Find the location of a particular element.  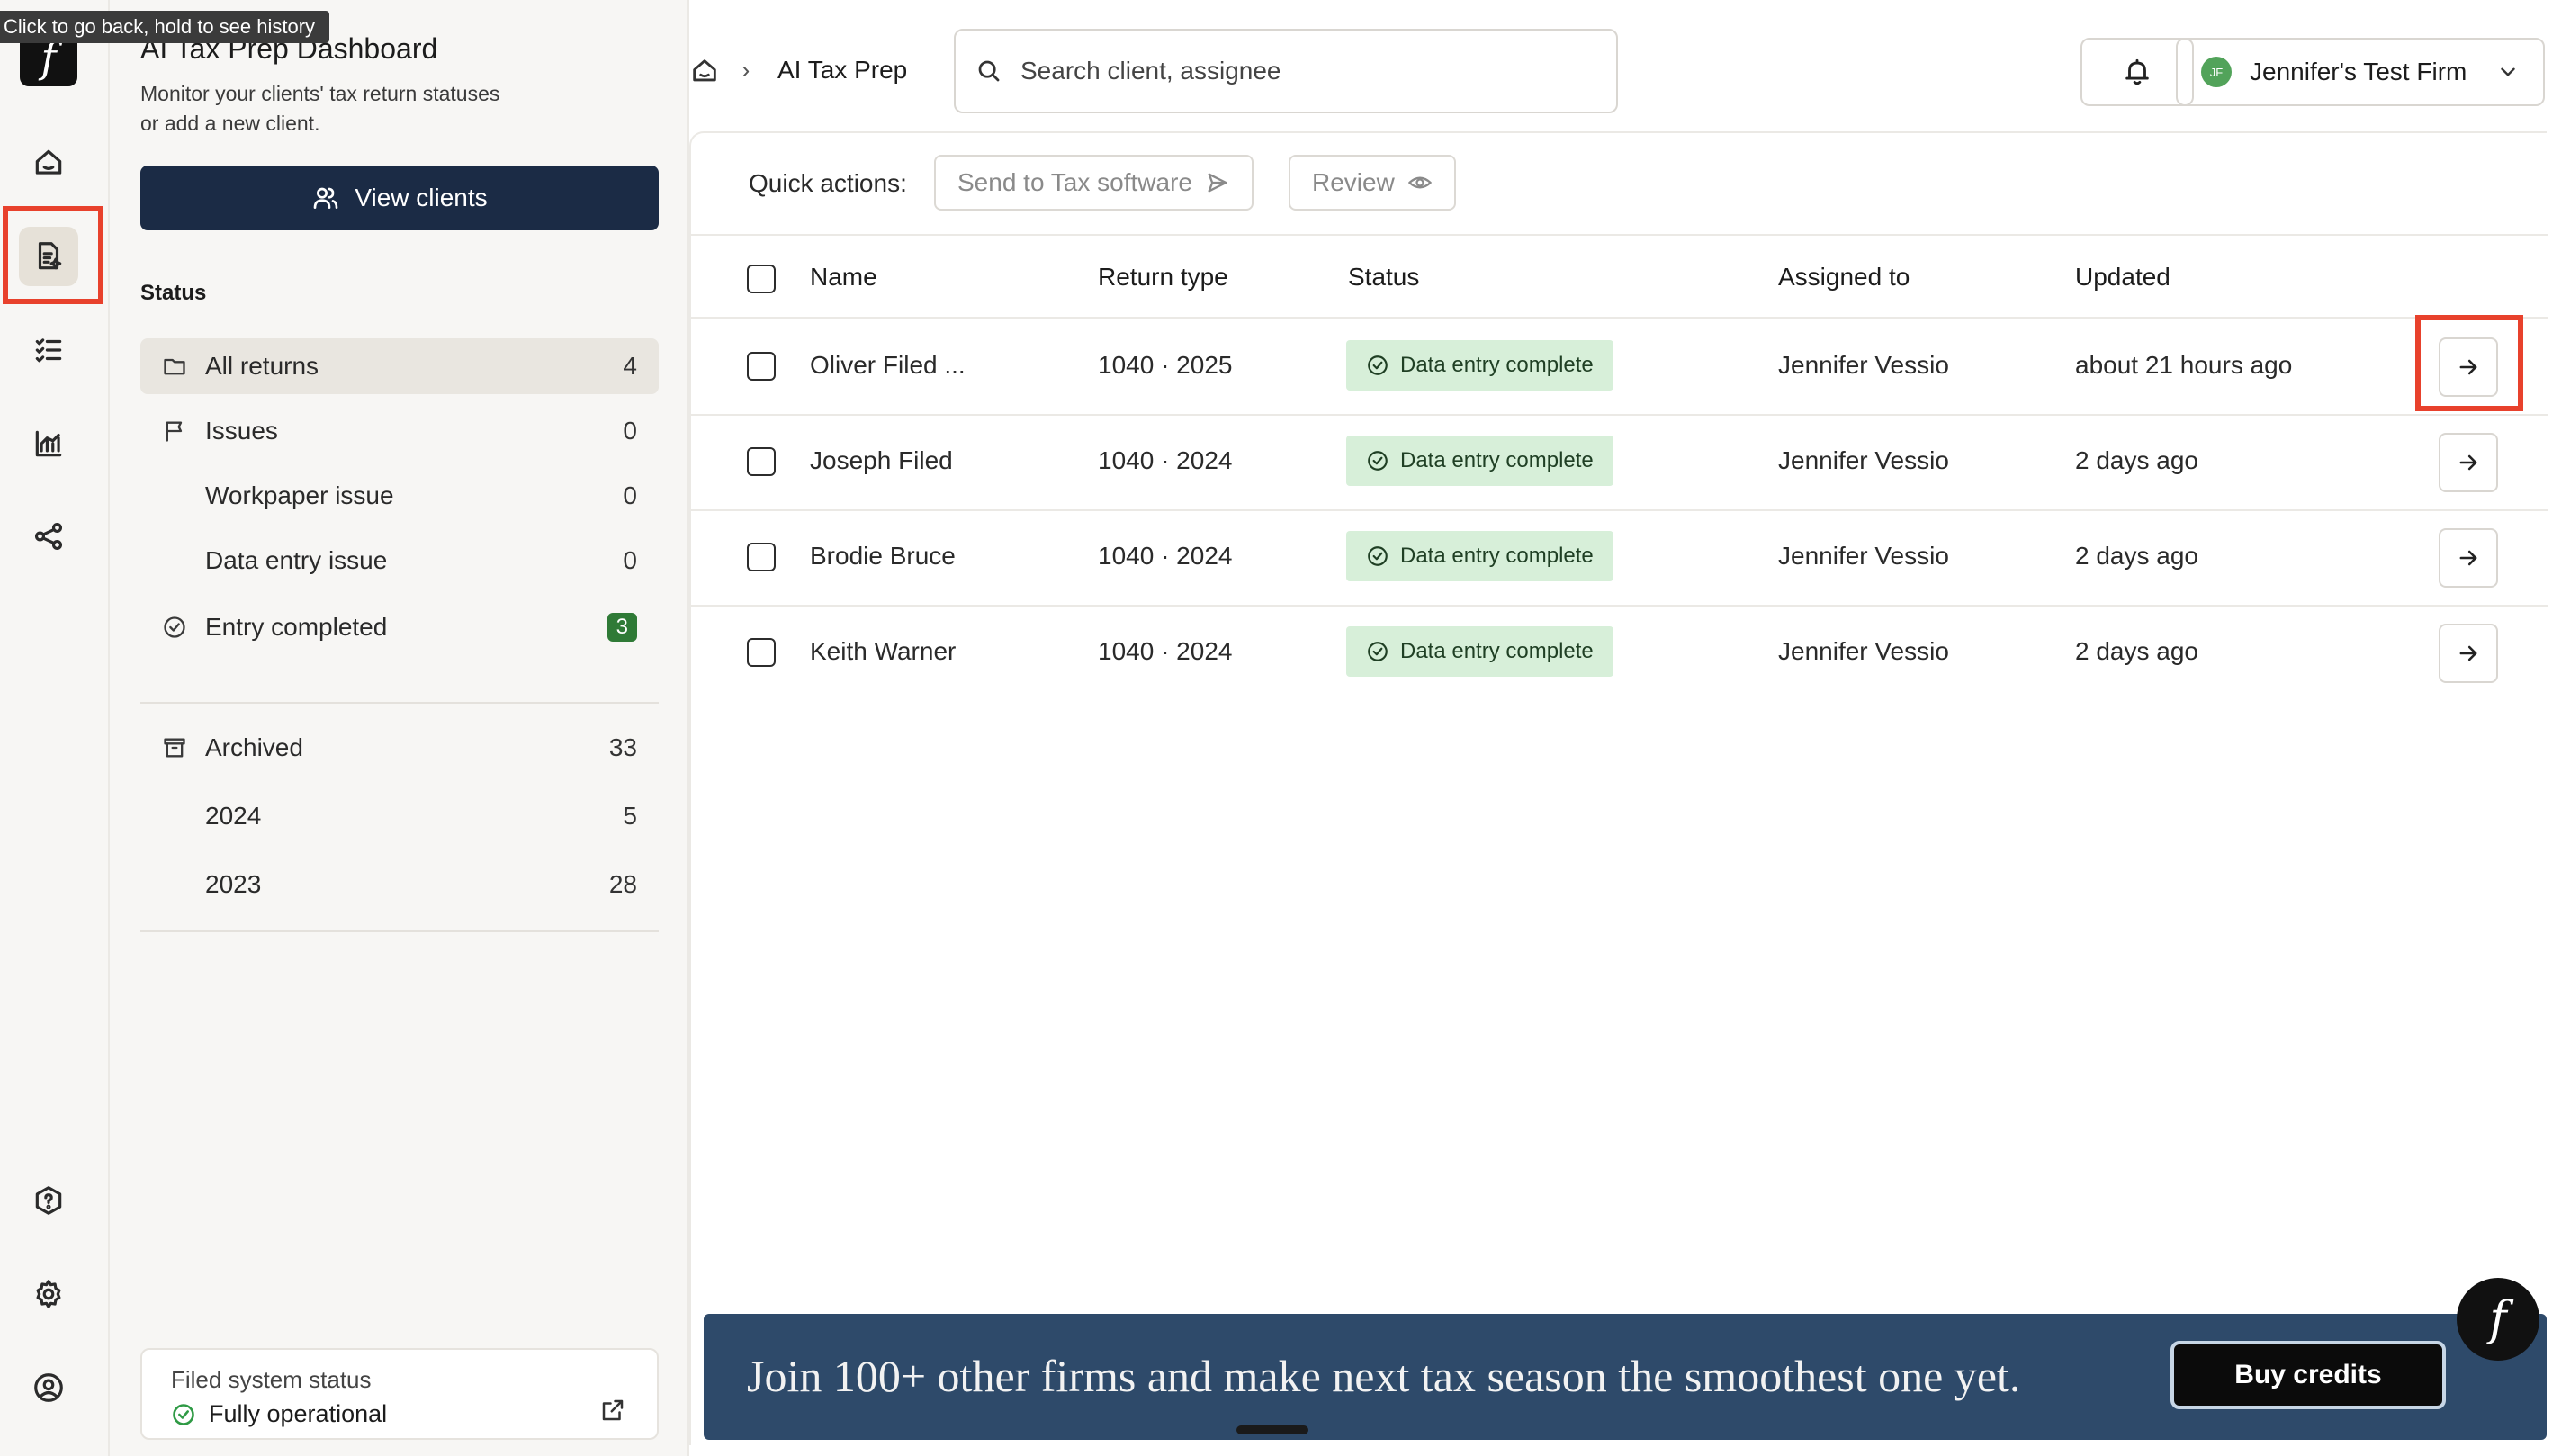

view-clients-button: View clients is located at coordinates (399, 198).